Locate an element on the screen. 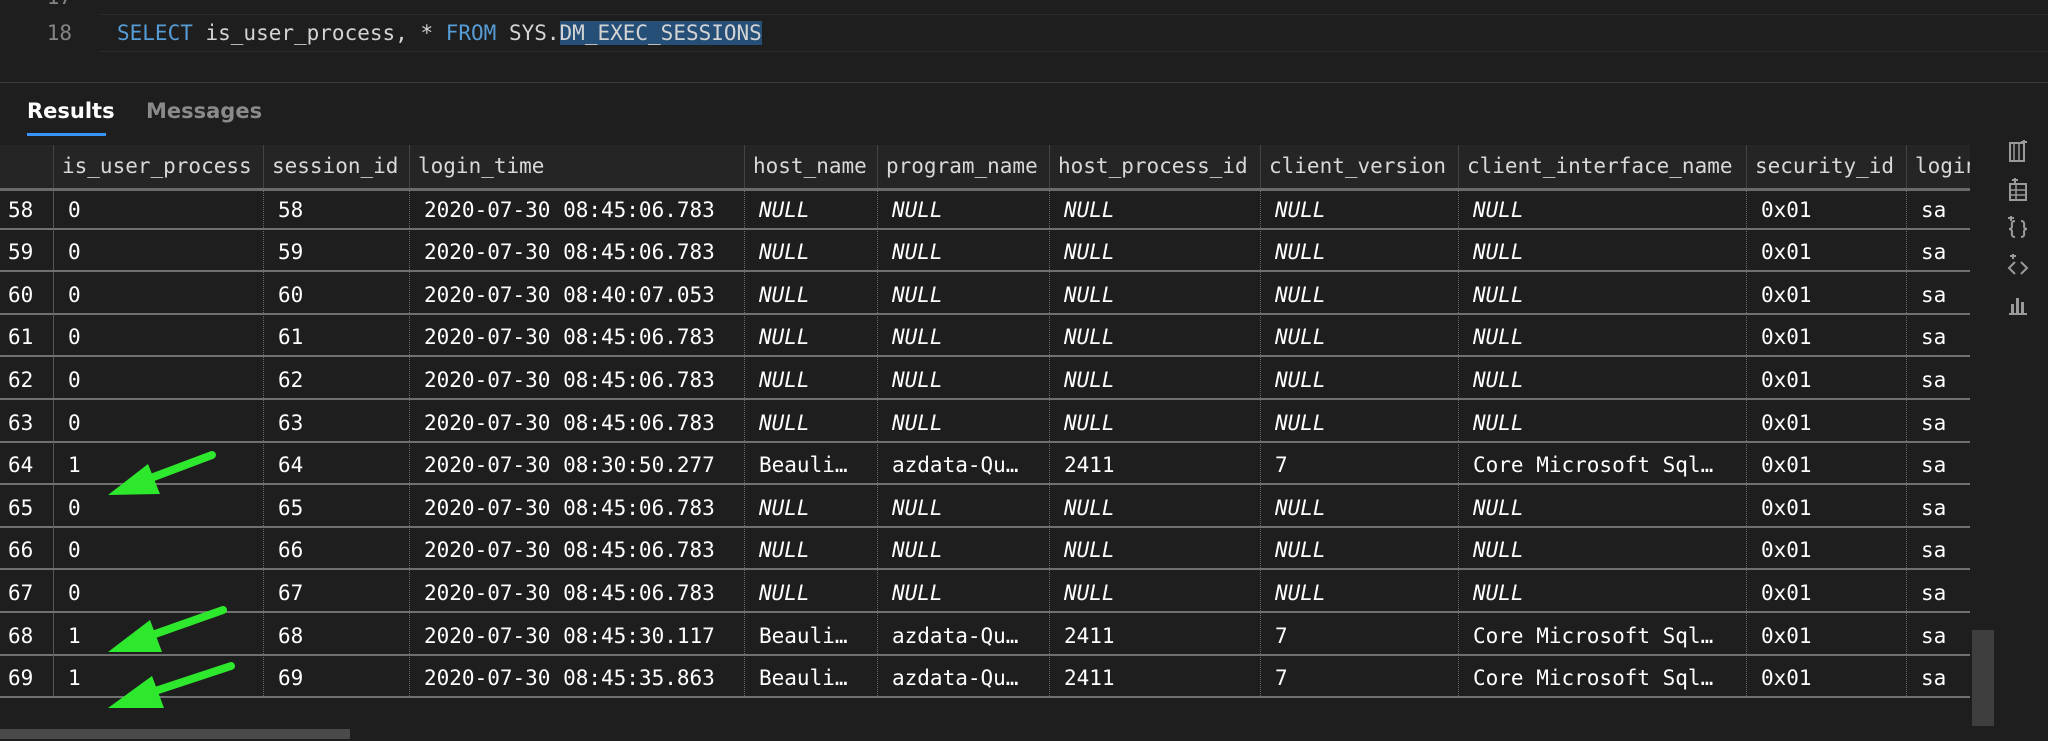 This screenshot has width=2048, height=741. cell-login-time: 2020-07-30 08:45:30.117 is located at coordinates (577, 633).